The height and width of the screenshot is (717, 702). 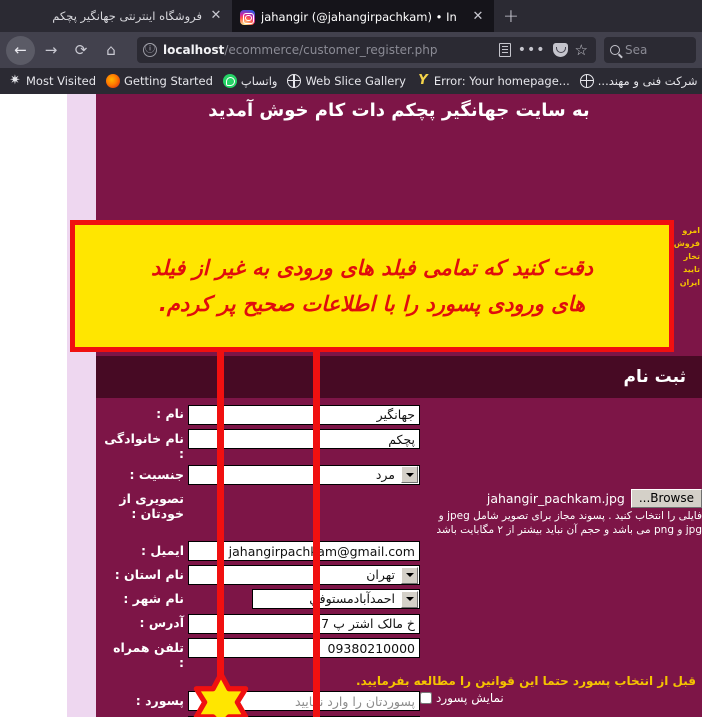 I want to click on bookmark-star-icon: ☆, so click(x=581, y=50).